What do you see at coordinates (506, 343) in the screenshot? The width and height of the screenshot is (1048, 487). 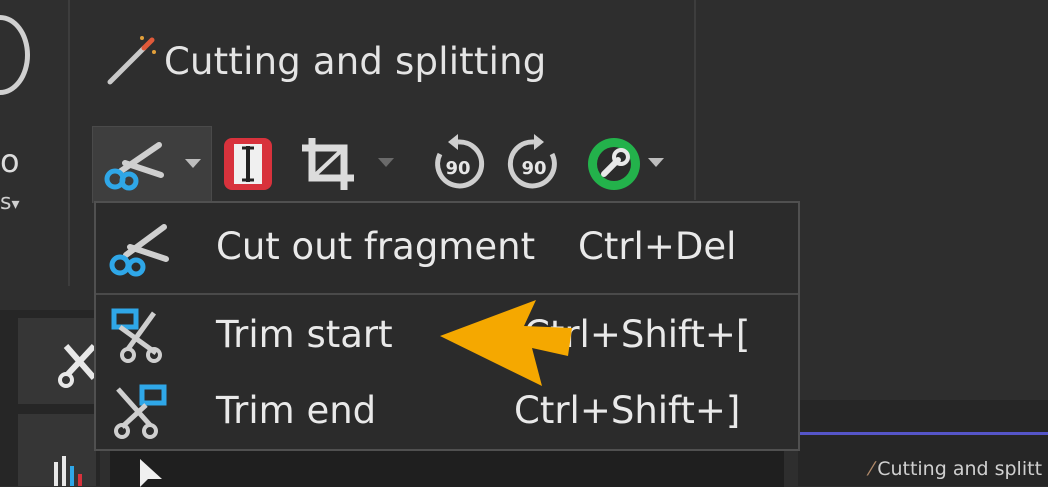 I see `pointer-arrow-icon` at bounding box center [506, 343].